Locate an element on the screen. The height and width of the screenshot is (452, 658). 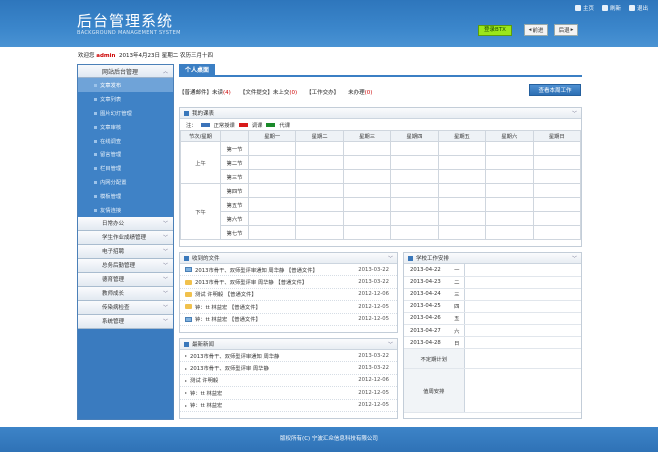
legend-swatch-swap is located at coordinates (243, 124).